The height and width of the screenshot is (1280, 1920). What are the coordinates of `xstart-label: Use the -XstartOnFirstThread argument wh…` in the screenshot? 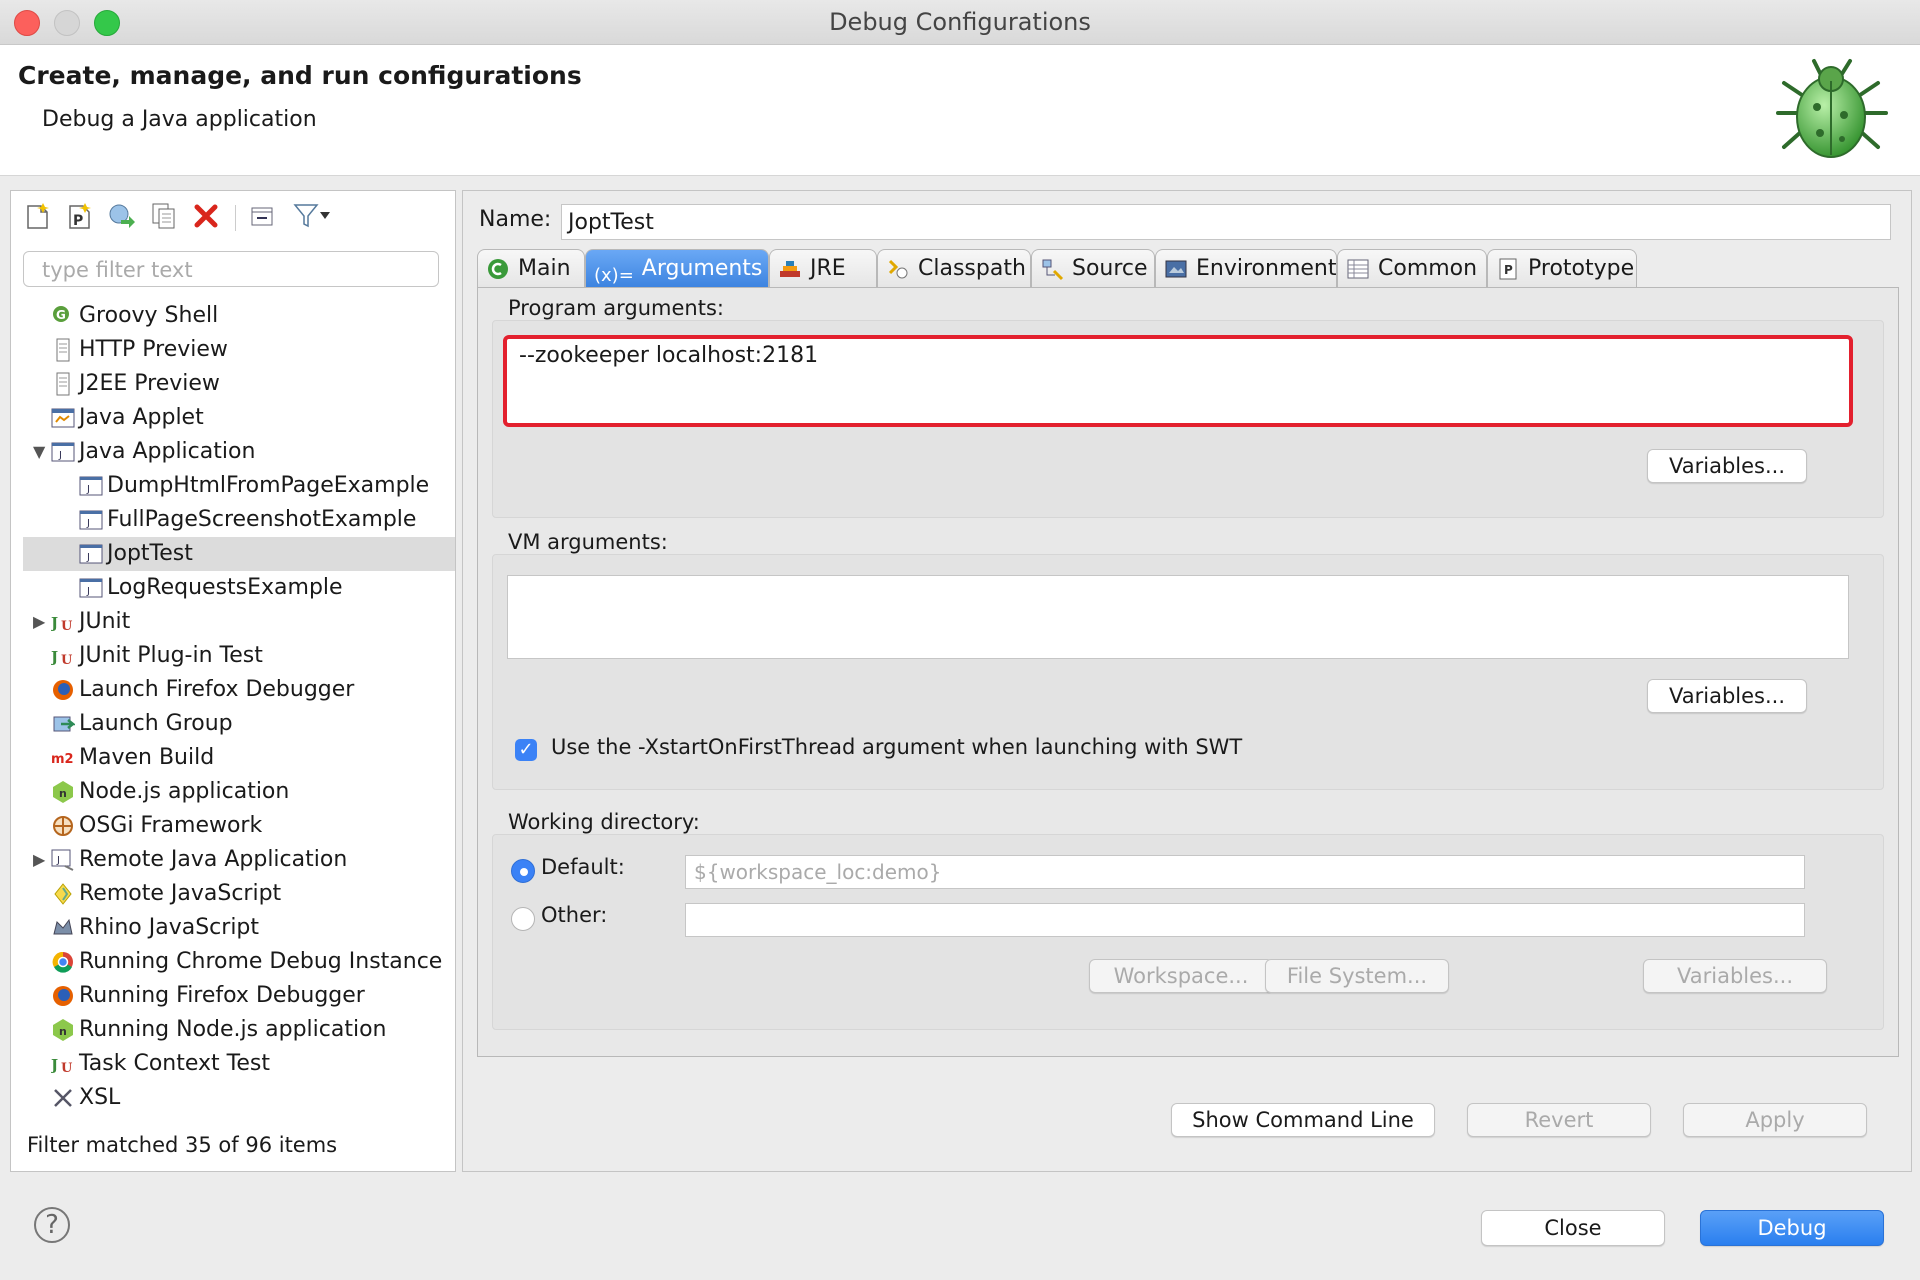 It's located at (897, 747).